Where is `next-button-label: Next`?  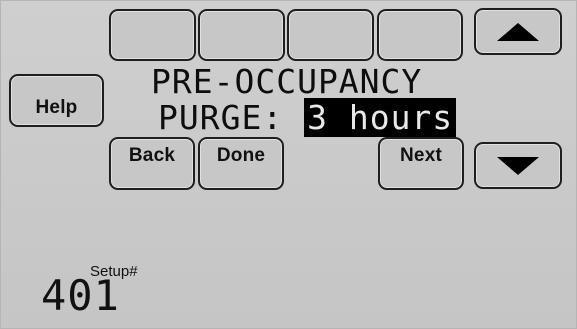
next-button-label: Next is located at coordinates (421, 155).